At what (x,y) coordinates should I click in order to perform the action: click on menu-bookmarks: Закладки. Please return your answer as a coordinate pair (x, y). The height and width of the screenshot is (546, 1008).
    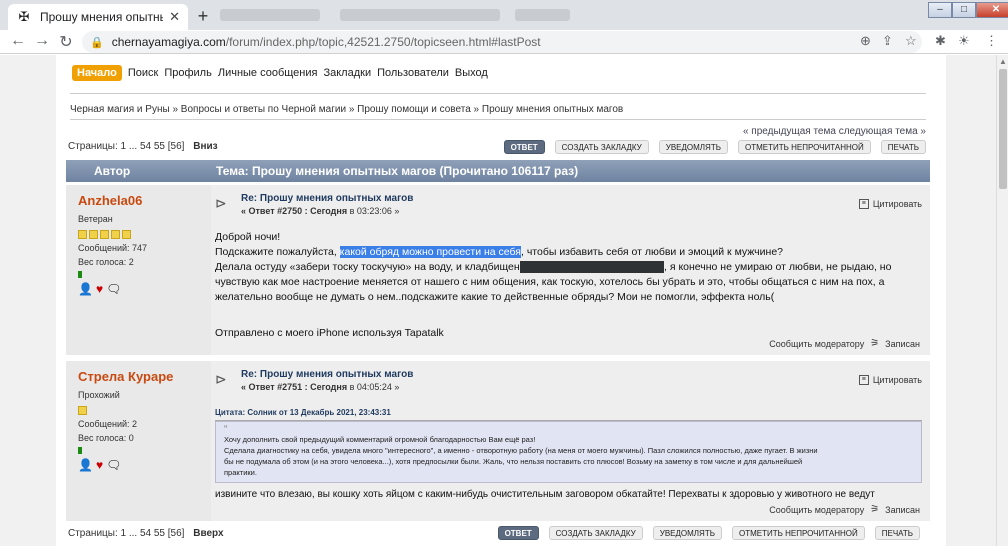
    Looking at the image, I should click on (347, 73).